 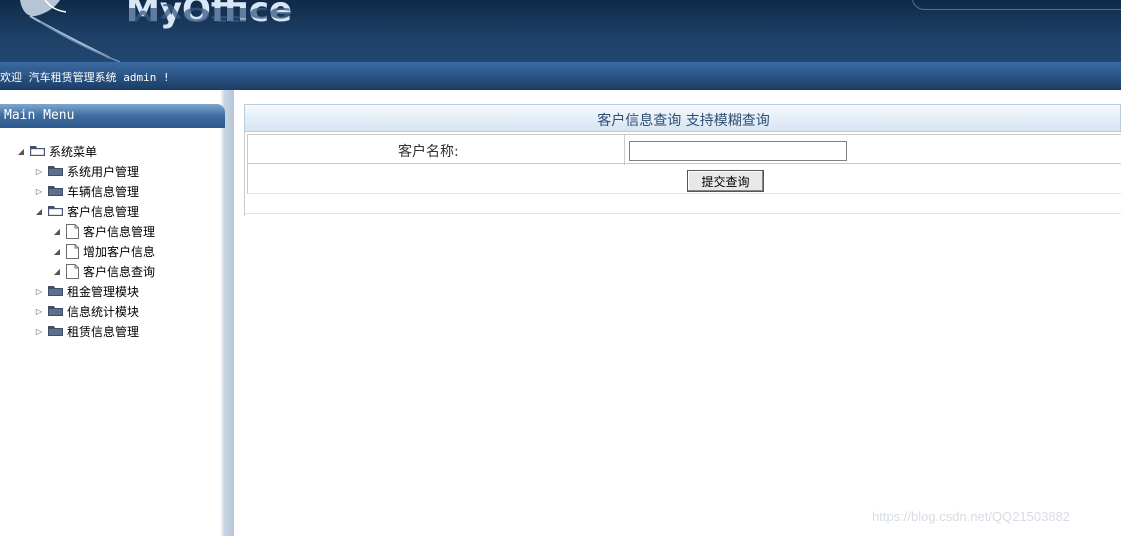 I want to click on cell-divider, so click(x=624, y=150).